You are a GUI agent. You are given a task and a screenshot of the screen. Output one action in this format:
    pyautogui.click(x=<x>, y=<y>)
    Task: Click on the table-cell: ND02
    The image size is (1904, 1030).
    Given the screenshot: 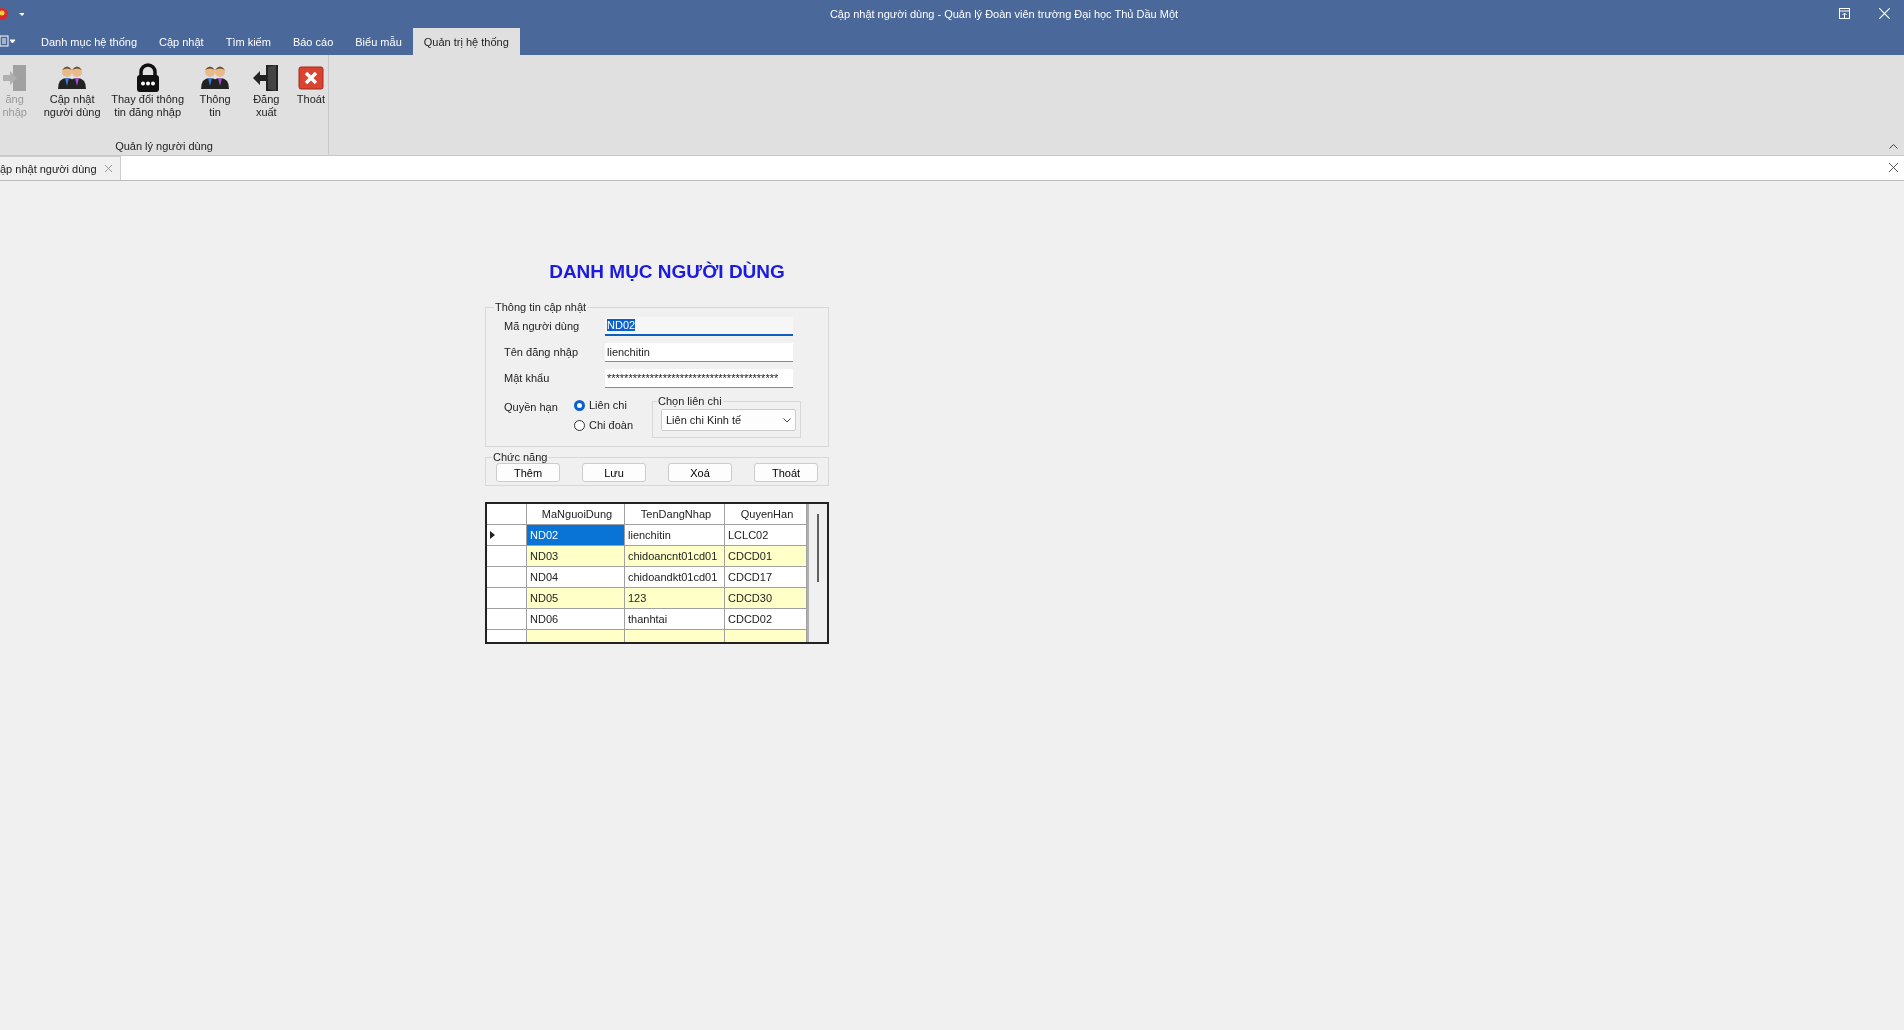 What is the action you would take?
    pyautogui.click(x=576, y=535)
    